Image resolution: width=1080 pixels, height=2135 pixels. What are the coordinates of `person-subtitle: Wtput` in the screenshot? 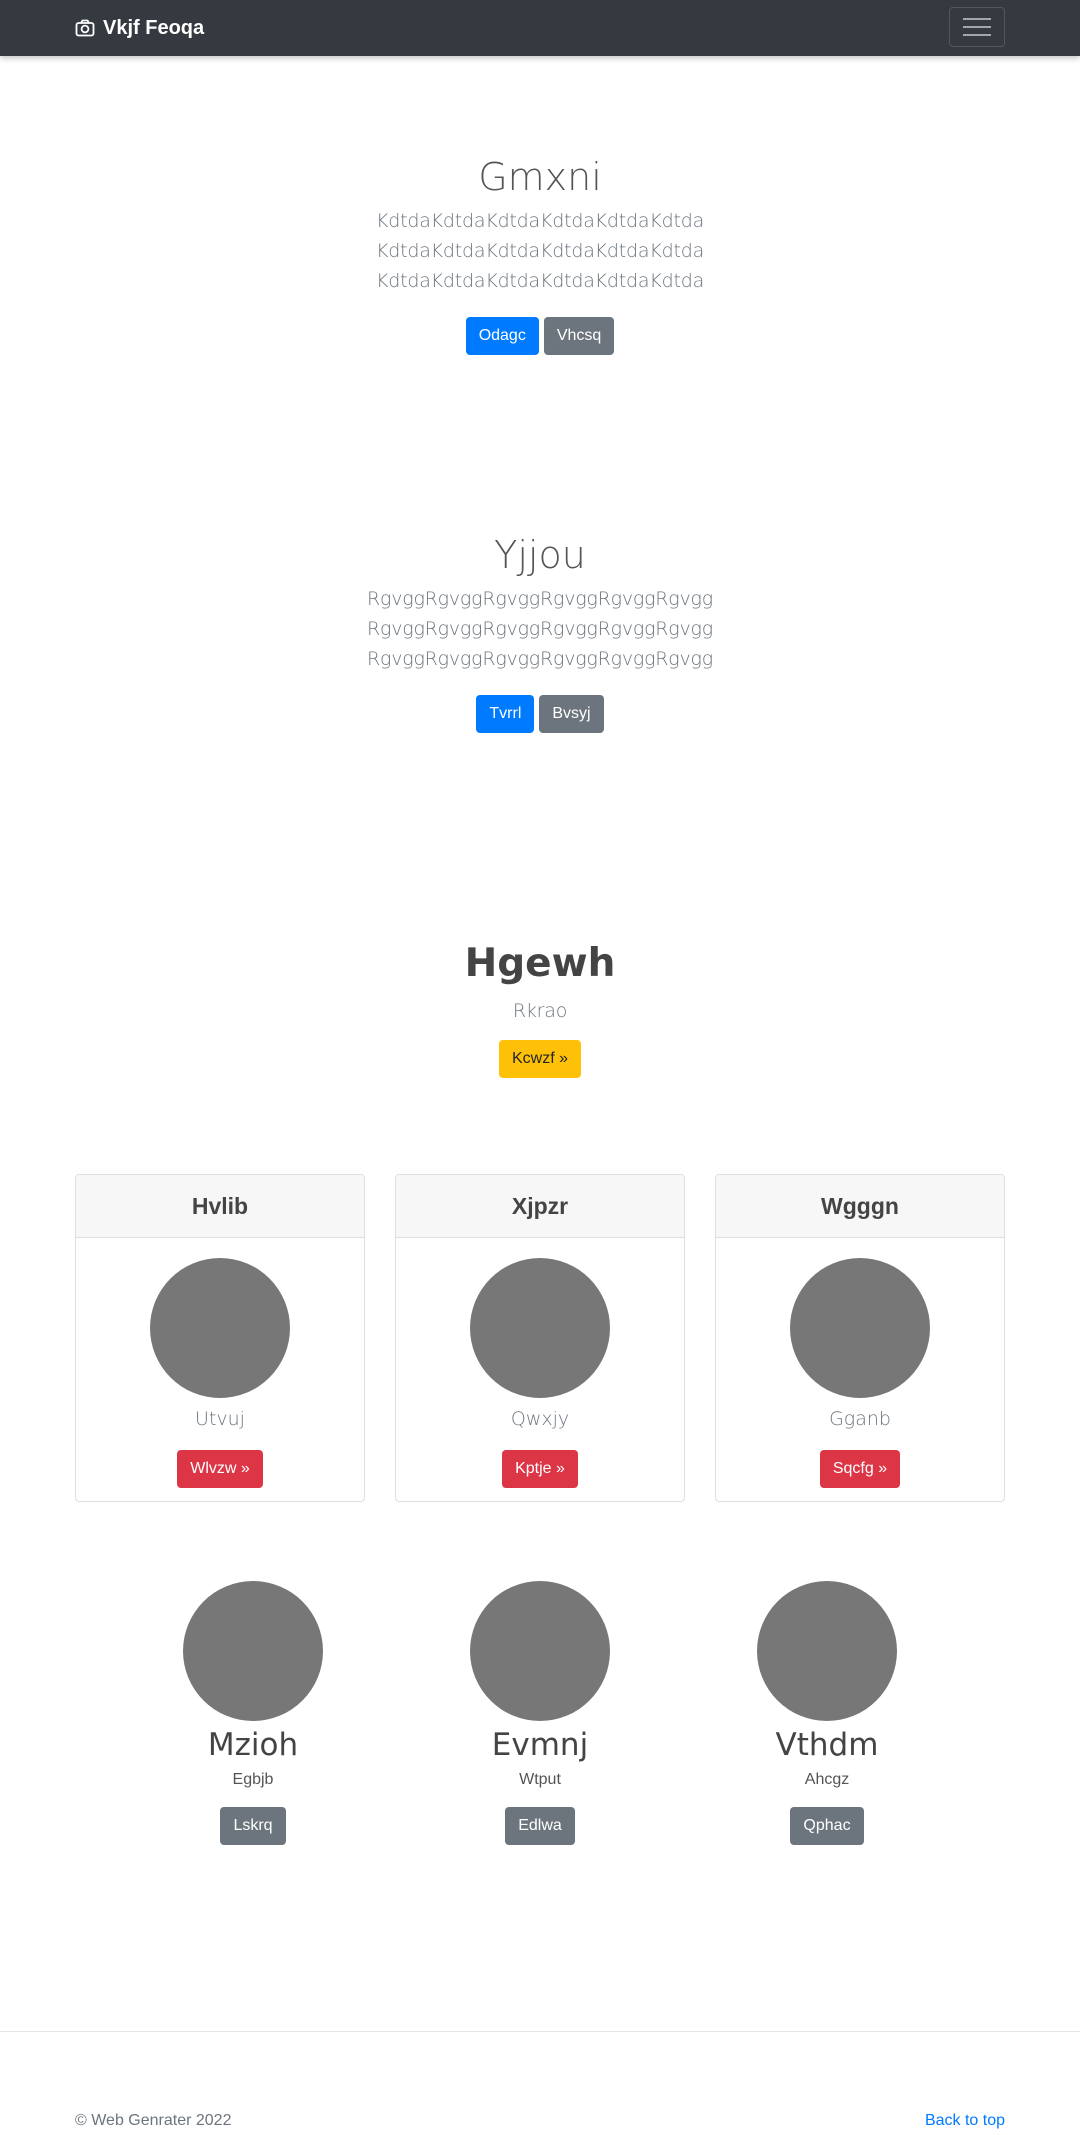 It's located at (540, 1779).